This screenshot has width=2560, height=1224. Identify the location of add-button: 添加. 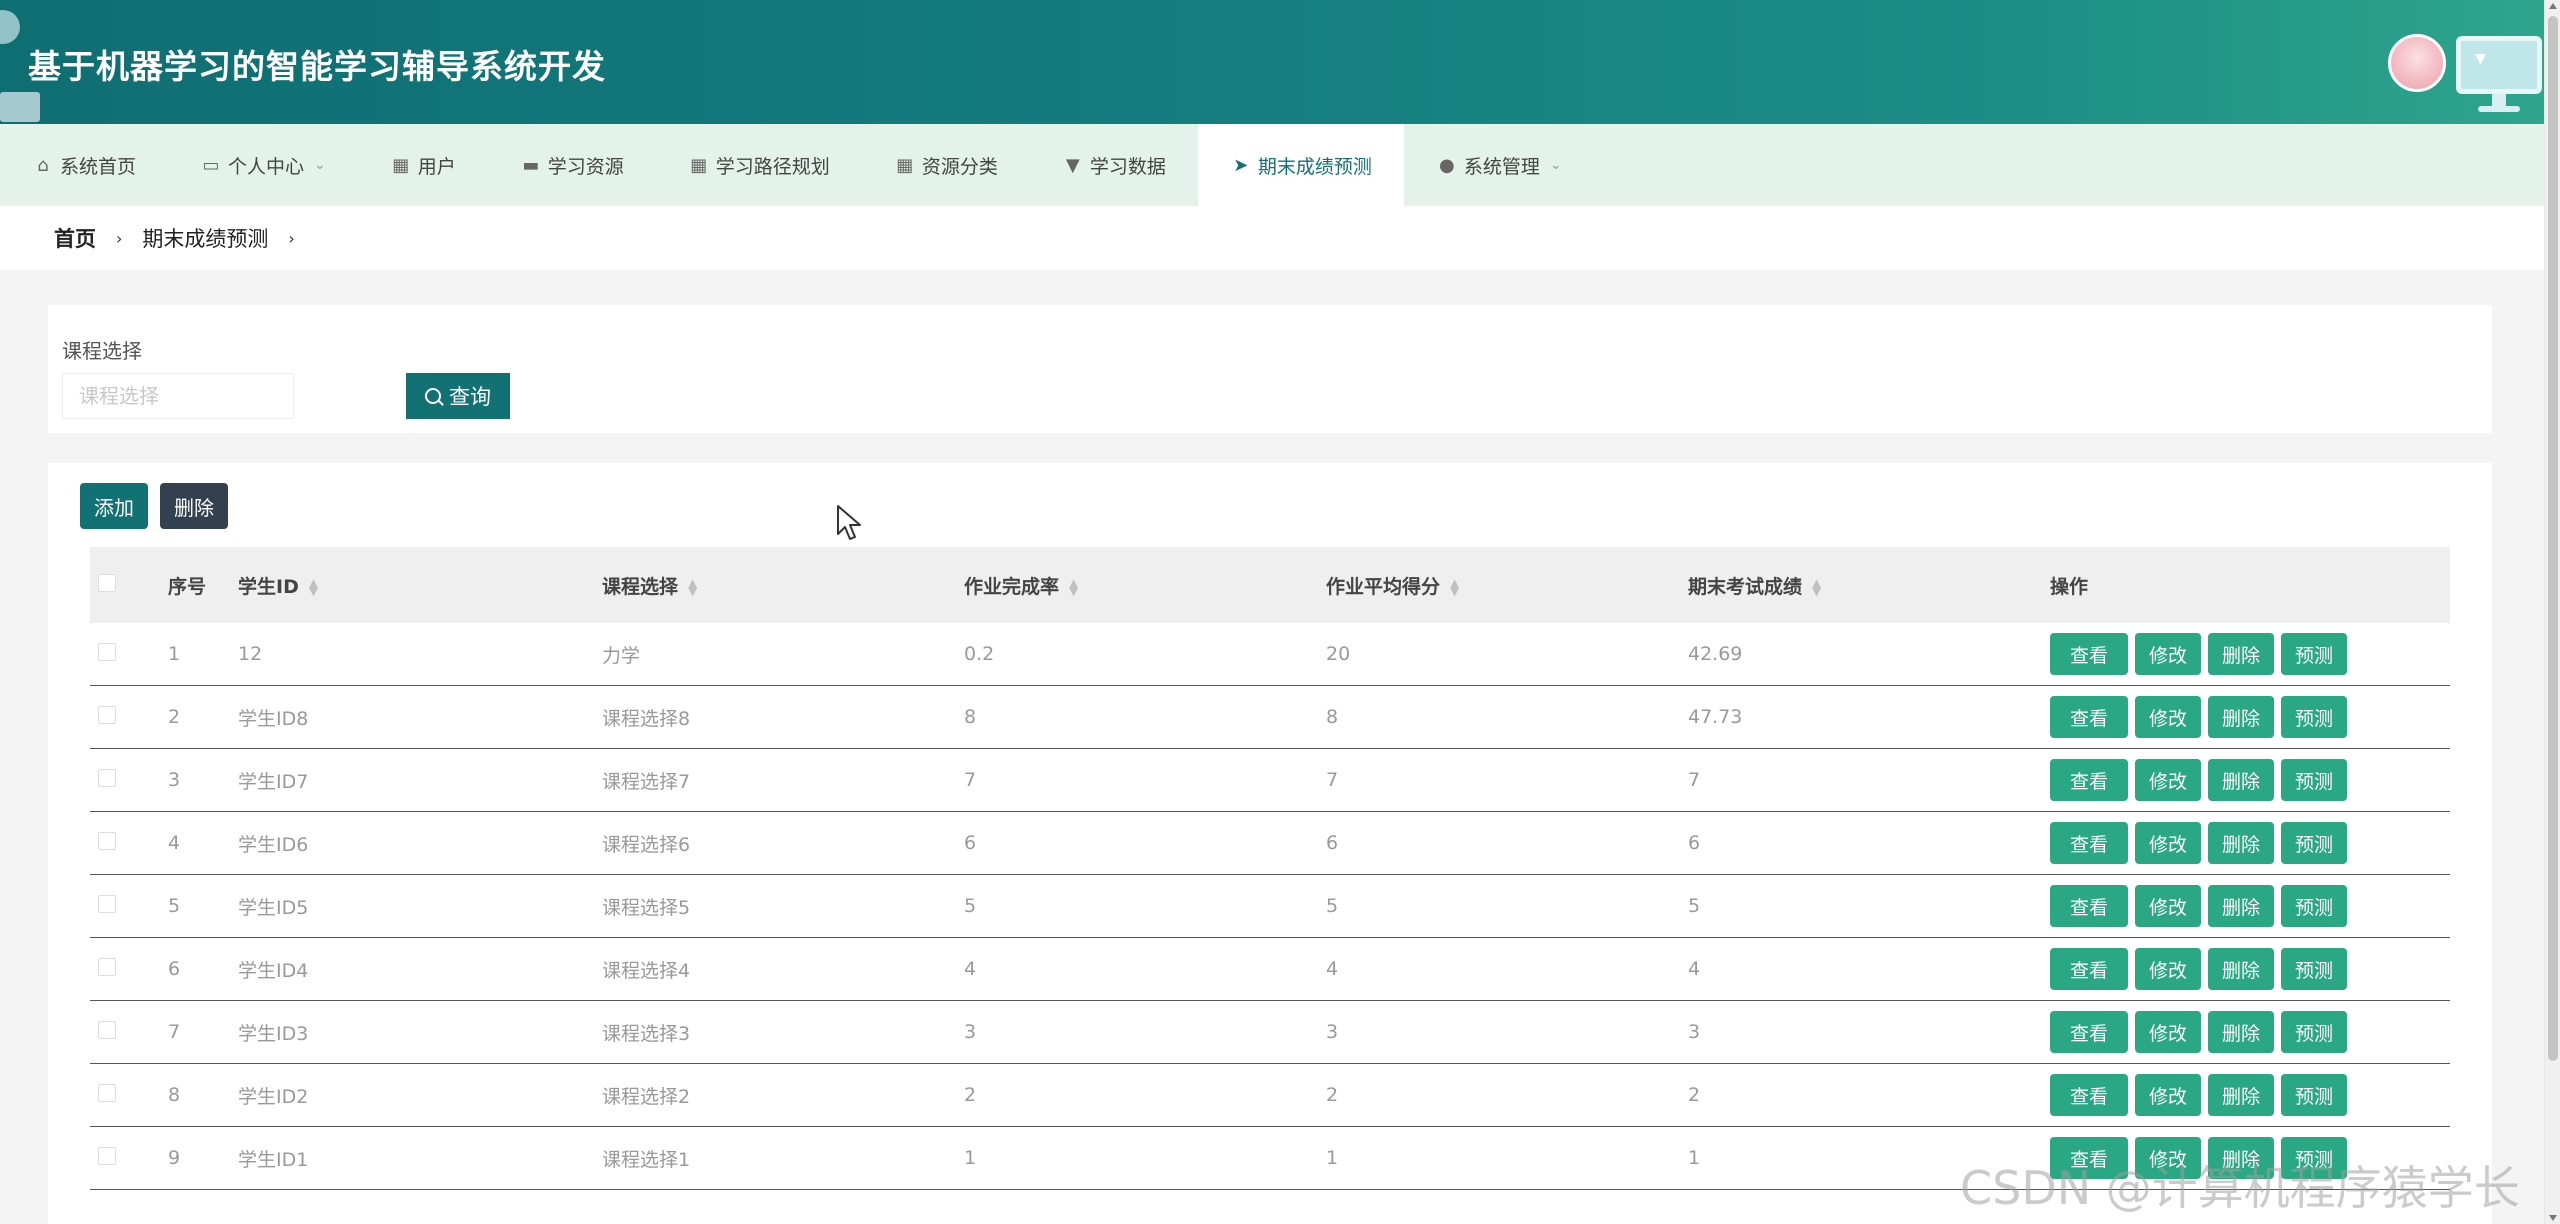
(114, 506).